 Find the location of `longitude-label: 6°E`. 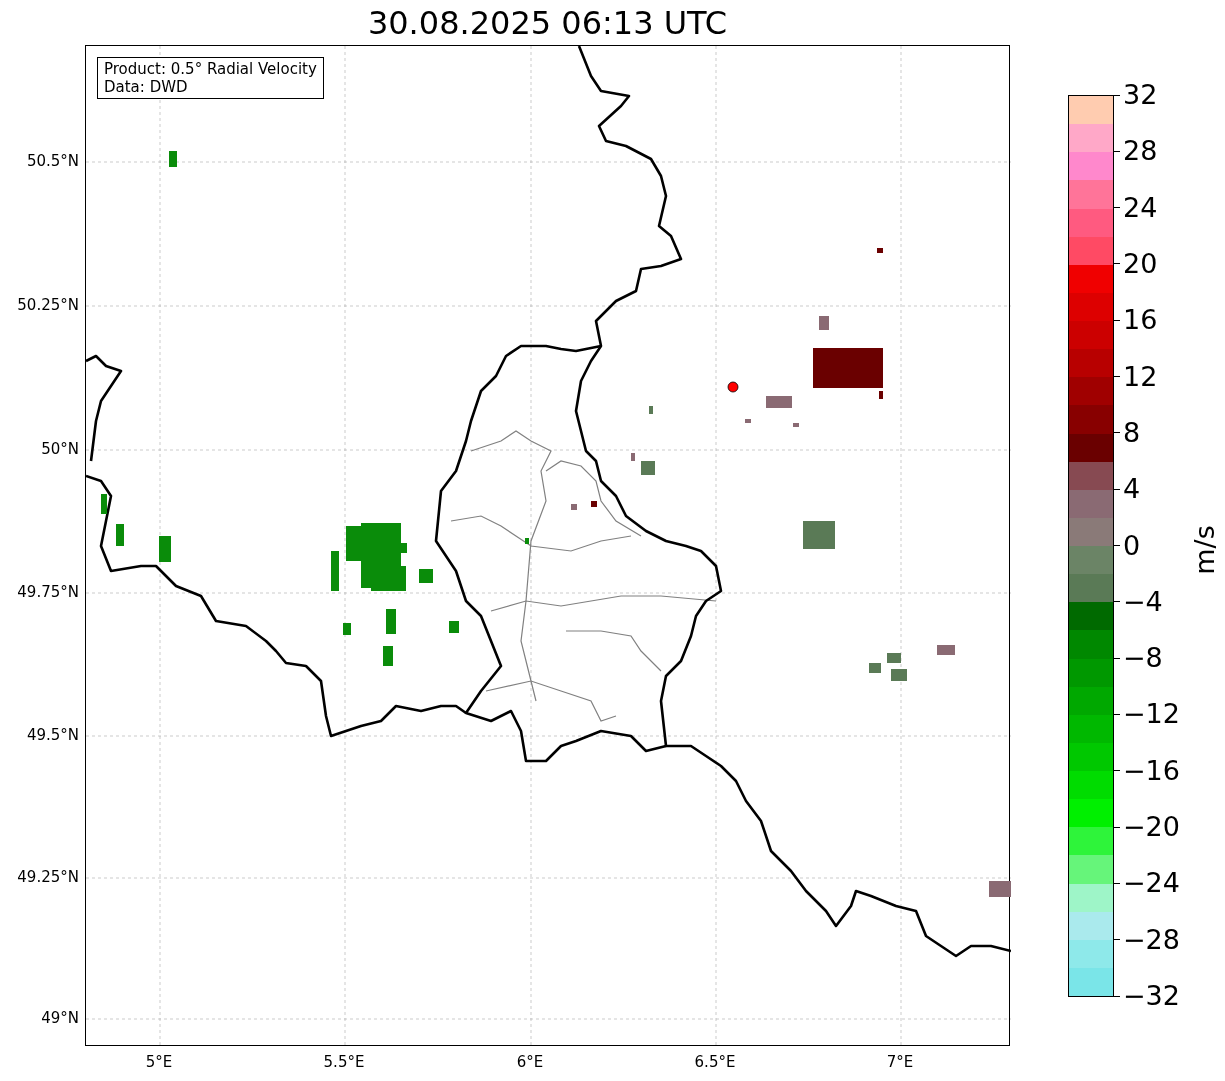

longitude-label: 6°E is located at coordinates (530, 1062).